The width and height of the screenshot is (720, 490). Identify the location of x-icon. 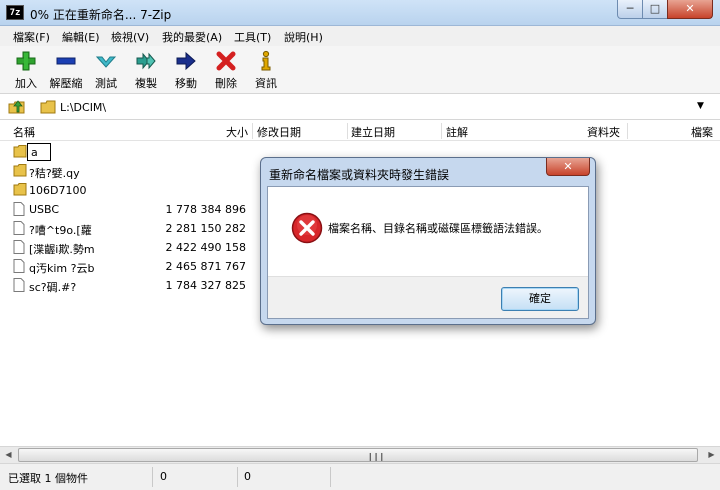
(226, 61).